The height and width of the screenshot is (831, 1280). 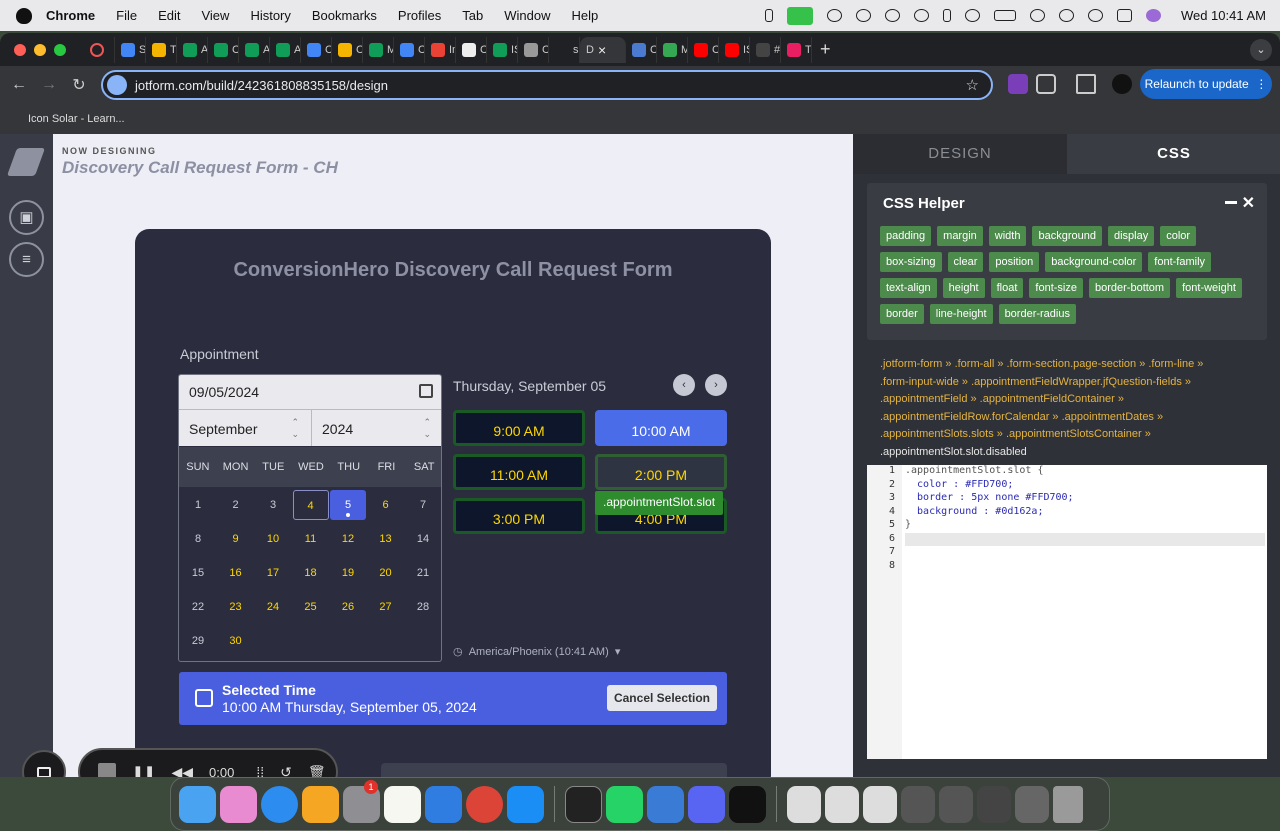 I want to click on menu-app: Chrome, so click(x=70, y=15).